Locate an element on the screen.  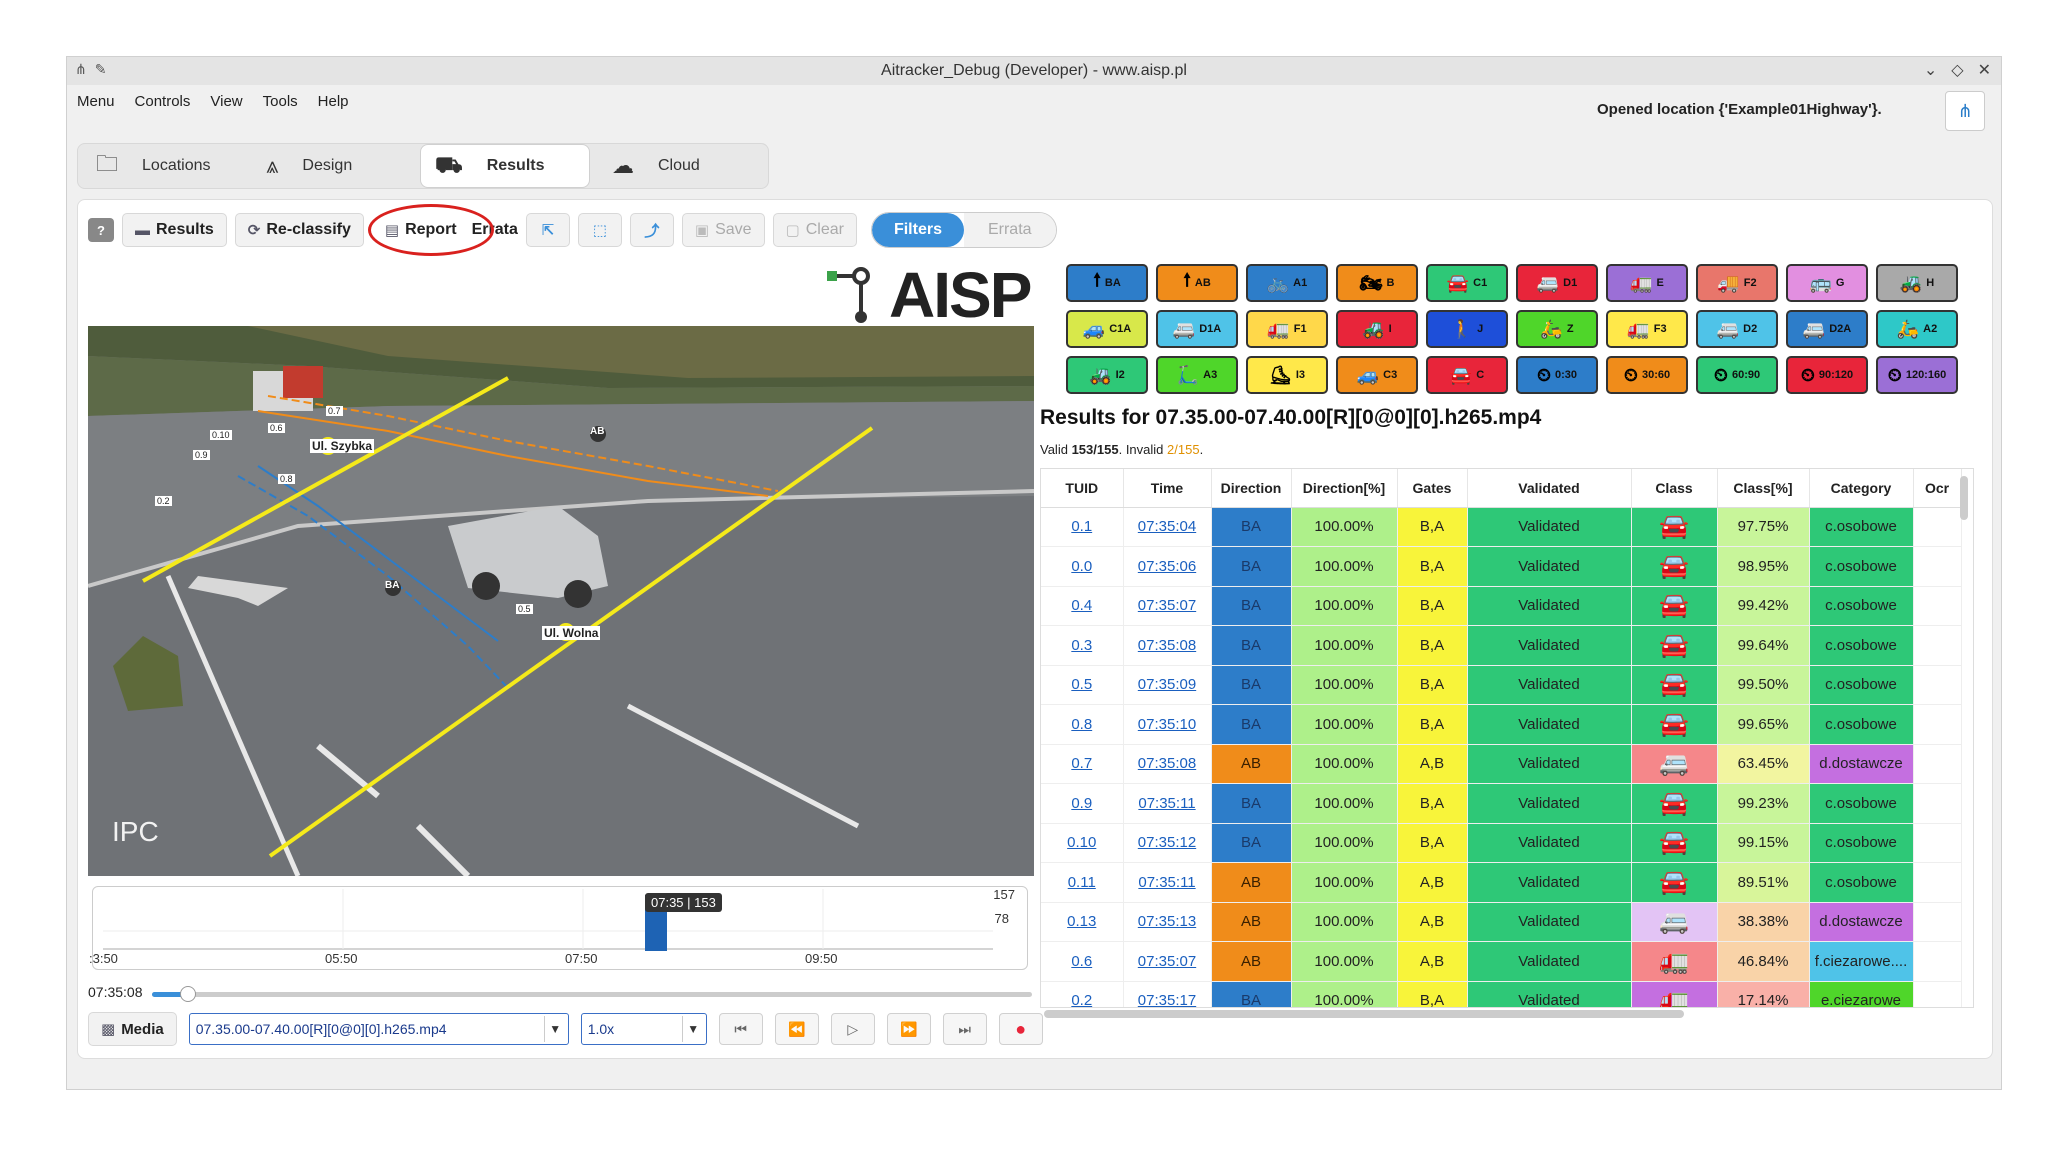
time-cell: 07:35:17 is located at coordinates (1167, 994).